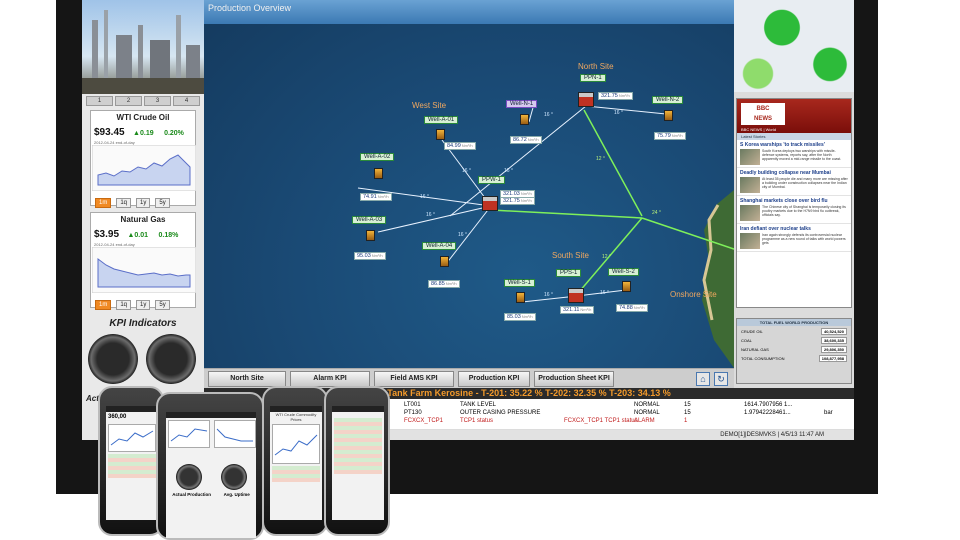 This screenshot has height=540, width=960. What do you see at coordinates (369, 220) in the screenshot?
I see `well-tag-well-a03: Well-A-03` at bounding box center [369, 220].